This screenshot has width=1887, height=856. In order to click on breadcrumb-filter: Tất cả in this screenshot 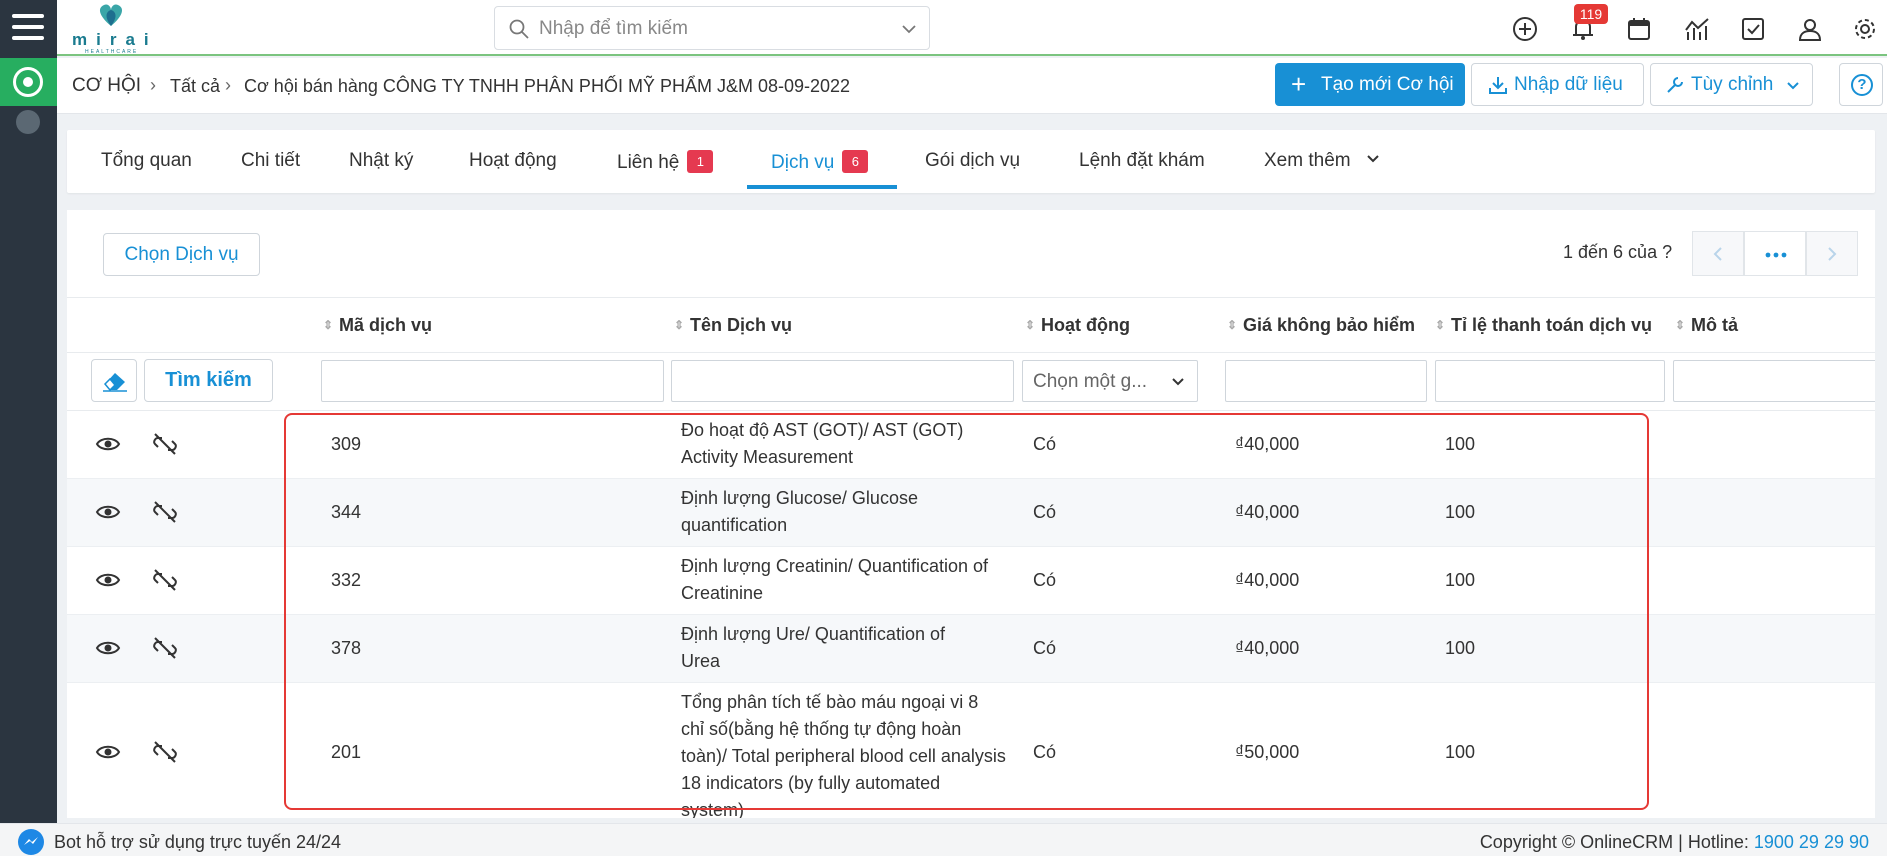, I will do `click(195, 86)`.